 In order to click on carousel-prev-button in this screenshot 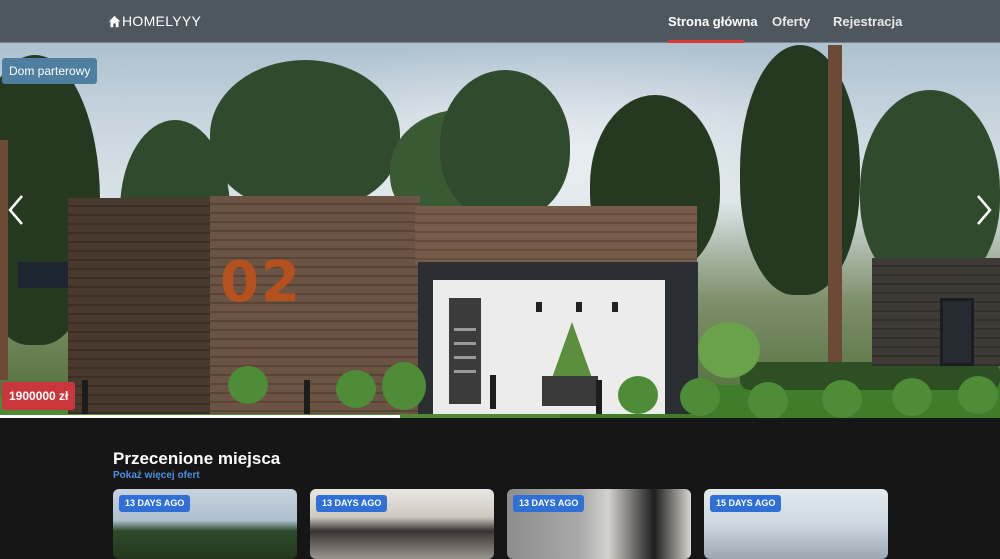, I will do `click(16, 210)`.